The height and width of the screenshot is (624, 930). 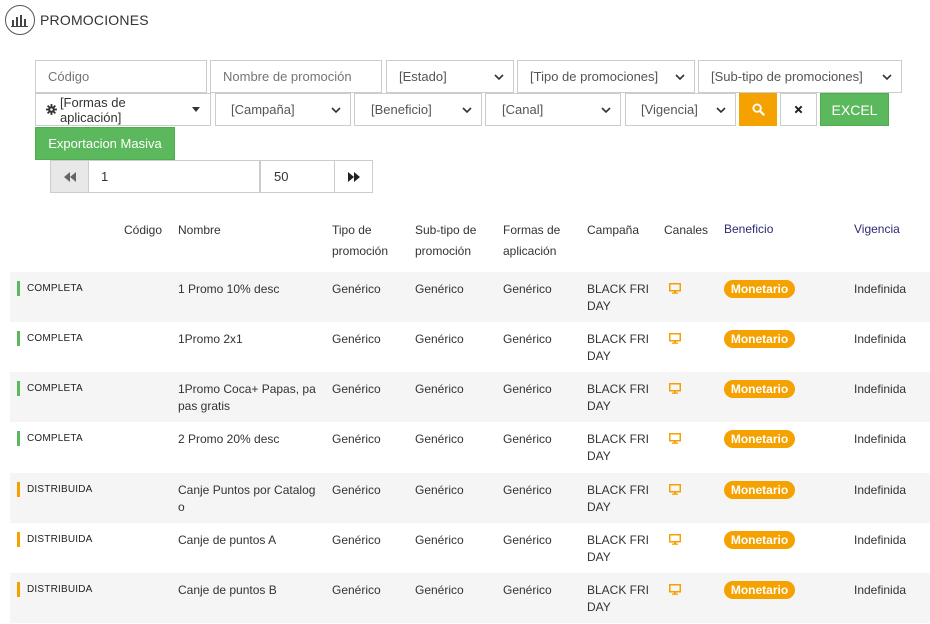 What do you see at coordinates (77, 20) in the screenshot?
I see `page-header: PROMOCIONES` at bounding box center [77, 20].